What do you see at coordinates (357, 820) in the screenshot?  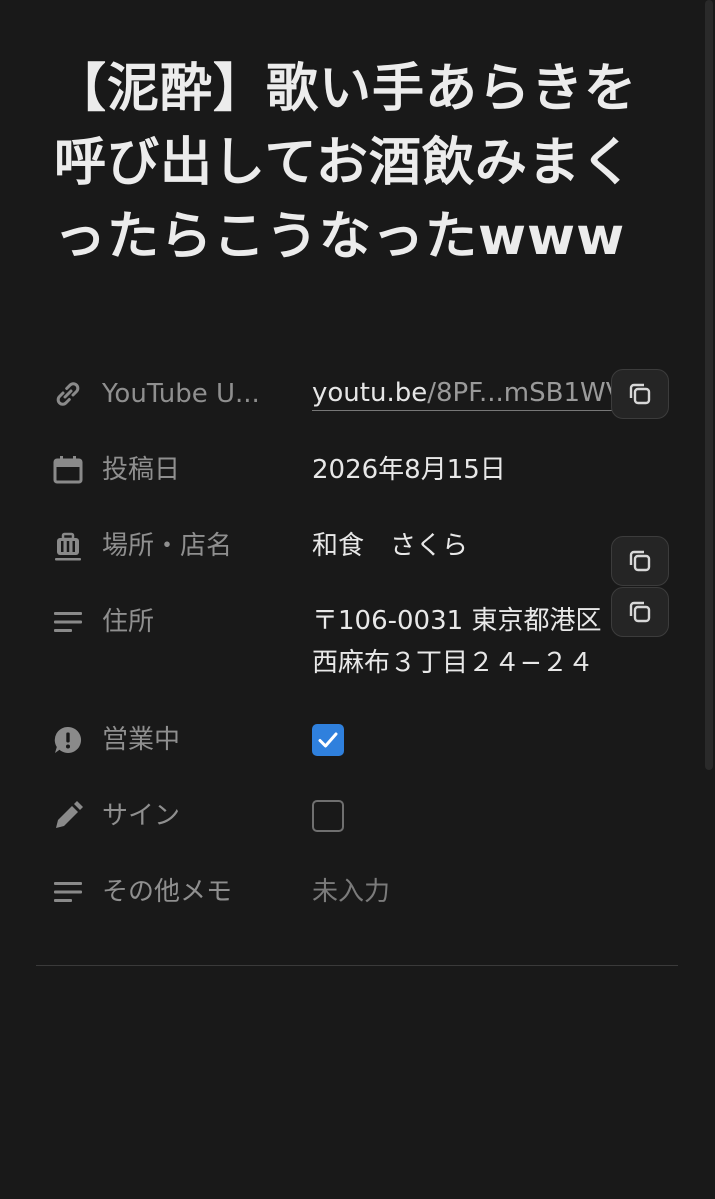 I see `property-row-sign: サイン` at bounding box center [357, 820].